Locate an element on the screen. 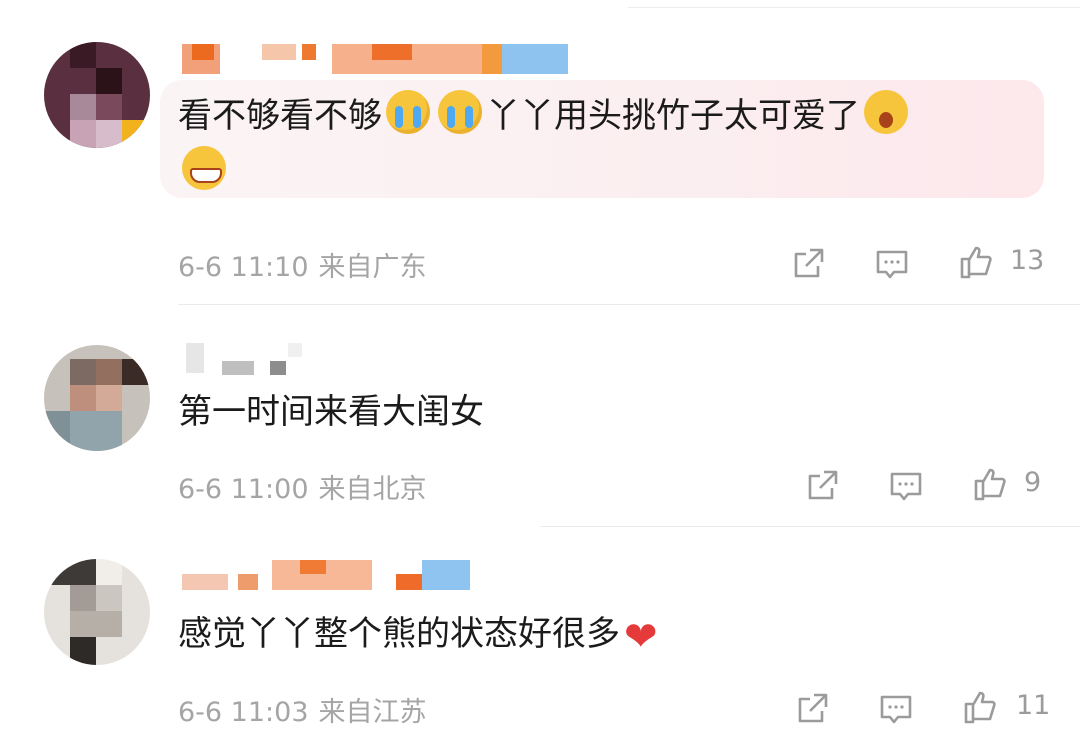 The height and width of the screenshot is (742, 1080). like-count: 11 is located at coordinates (1033, 705).